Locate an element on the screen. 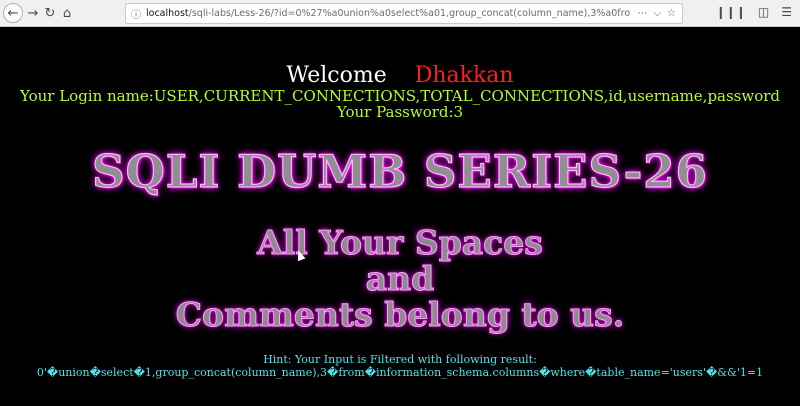  tagline-line-3: Comments belong to us. is located at coordinates (400, 314).